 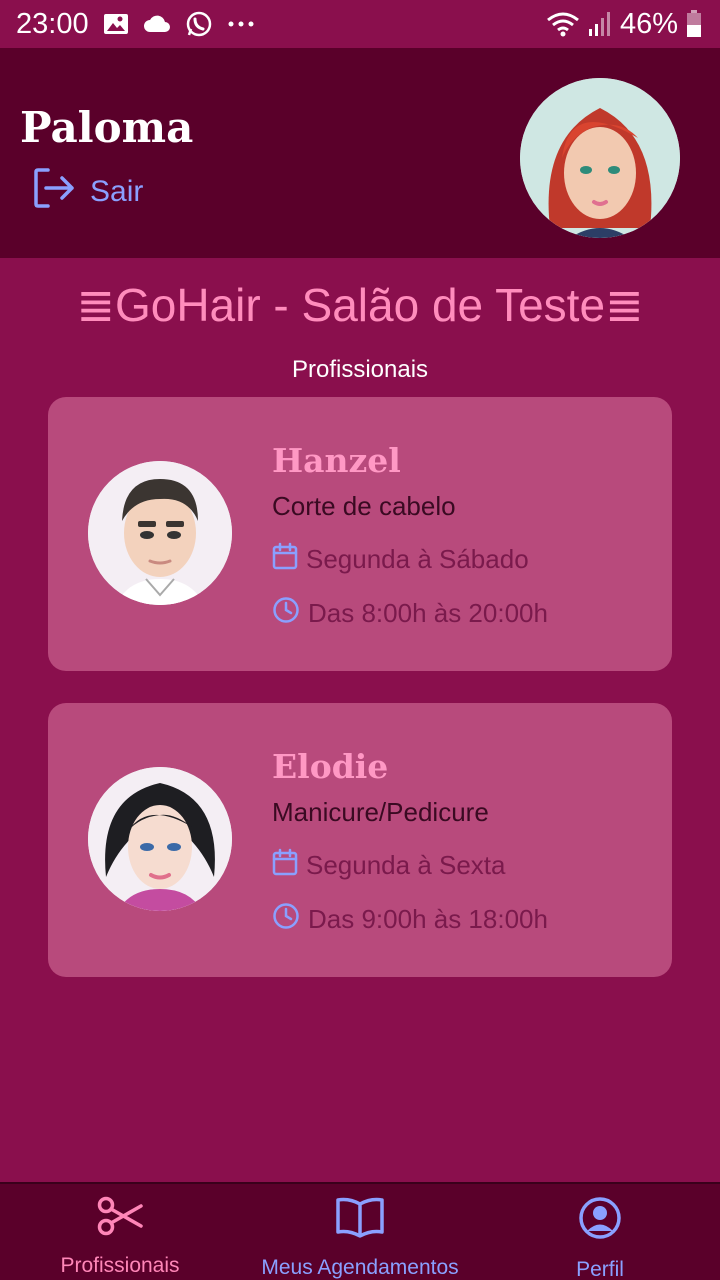 I want to click on scissors-icon, so click(x=120, y=1219).